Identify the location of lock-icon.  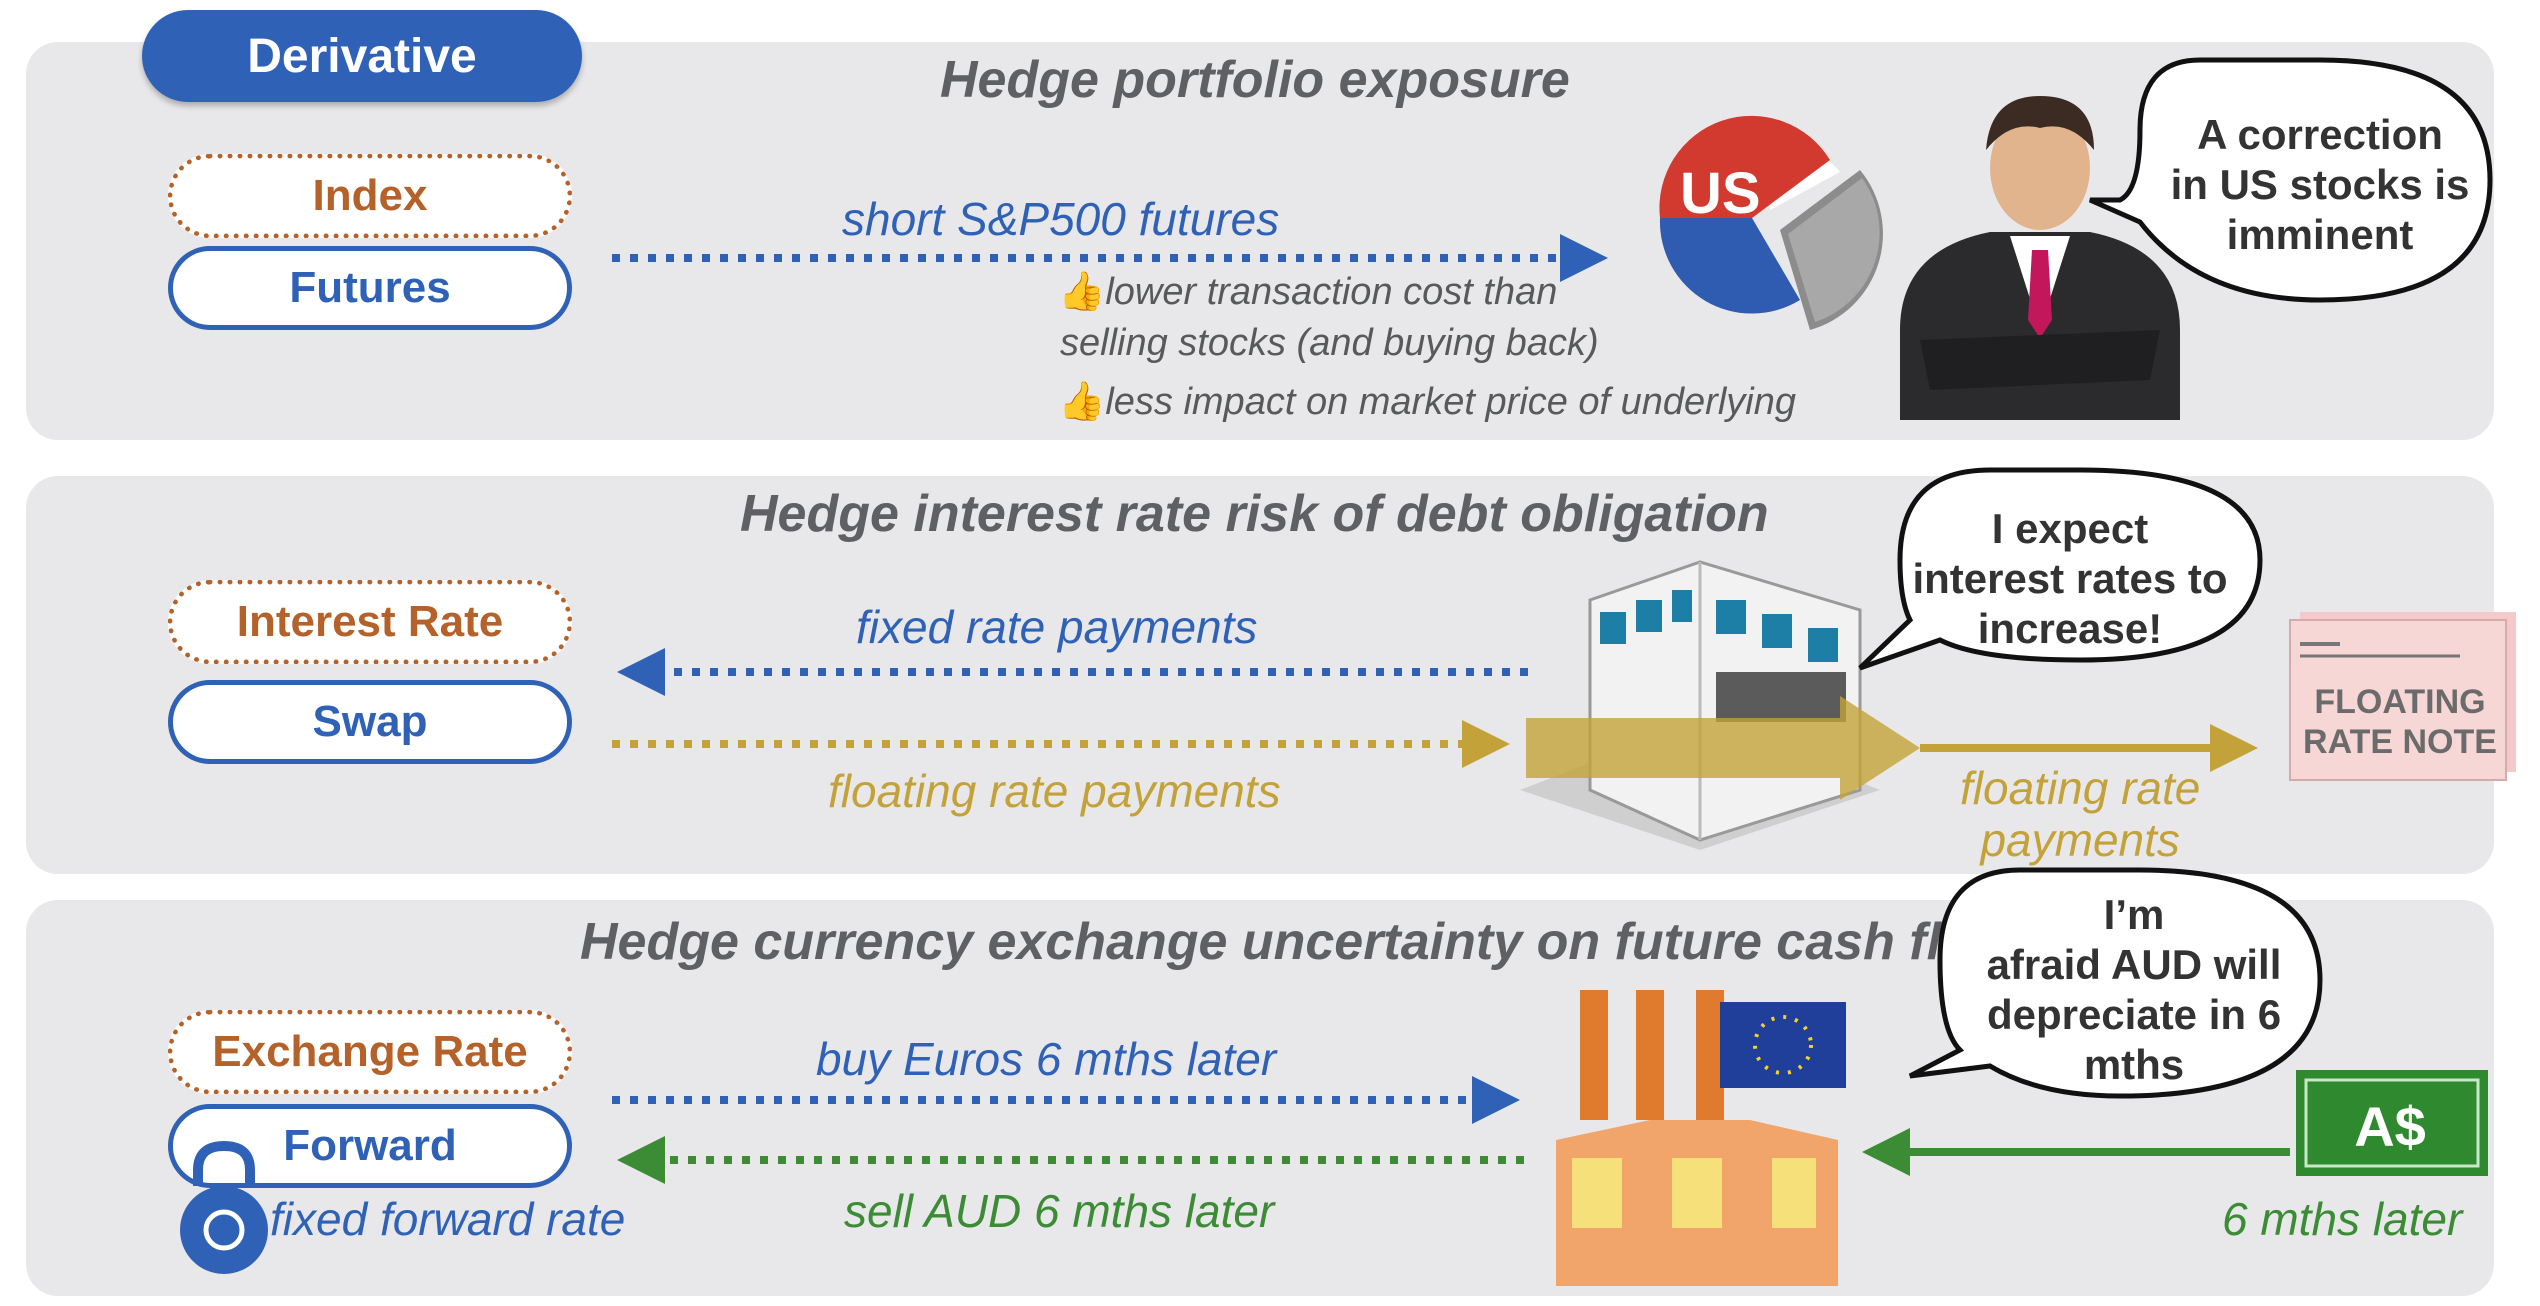
(224, 1207).